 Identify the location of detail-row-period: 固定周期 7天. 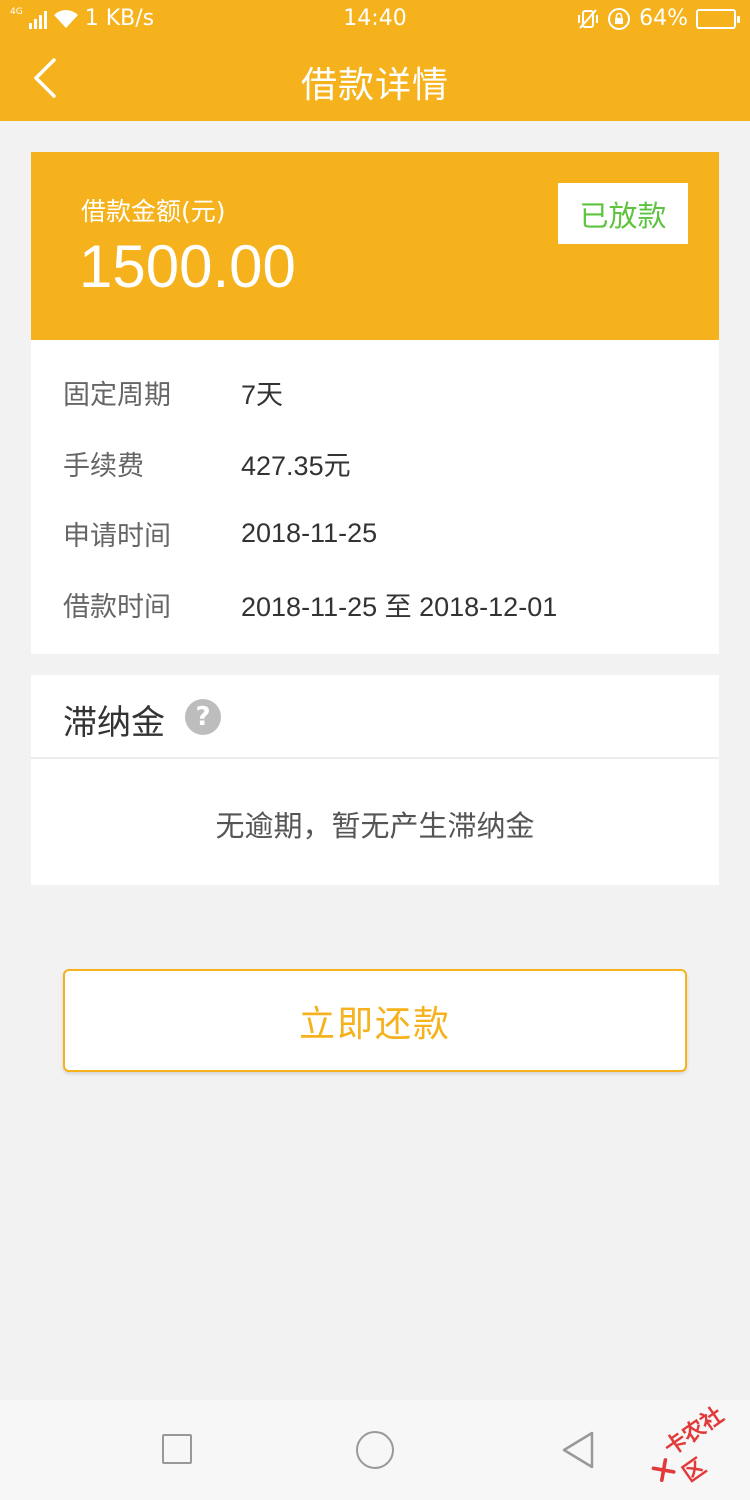
(173, 392).